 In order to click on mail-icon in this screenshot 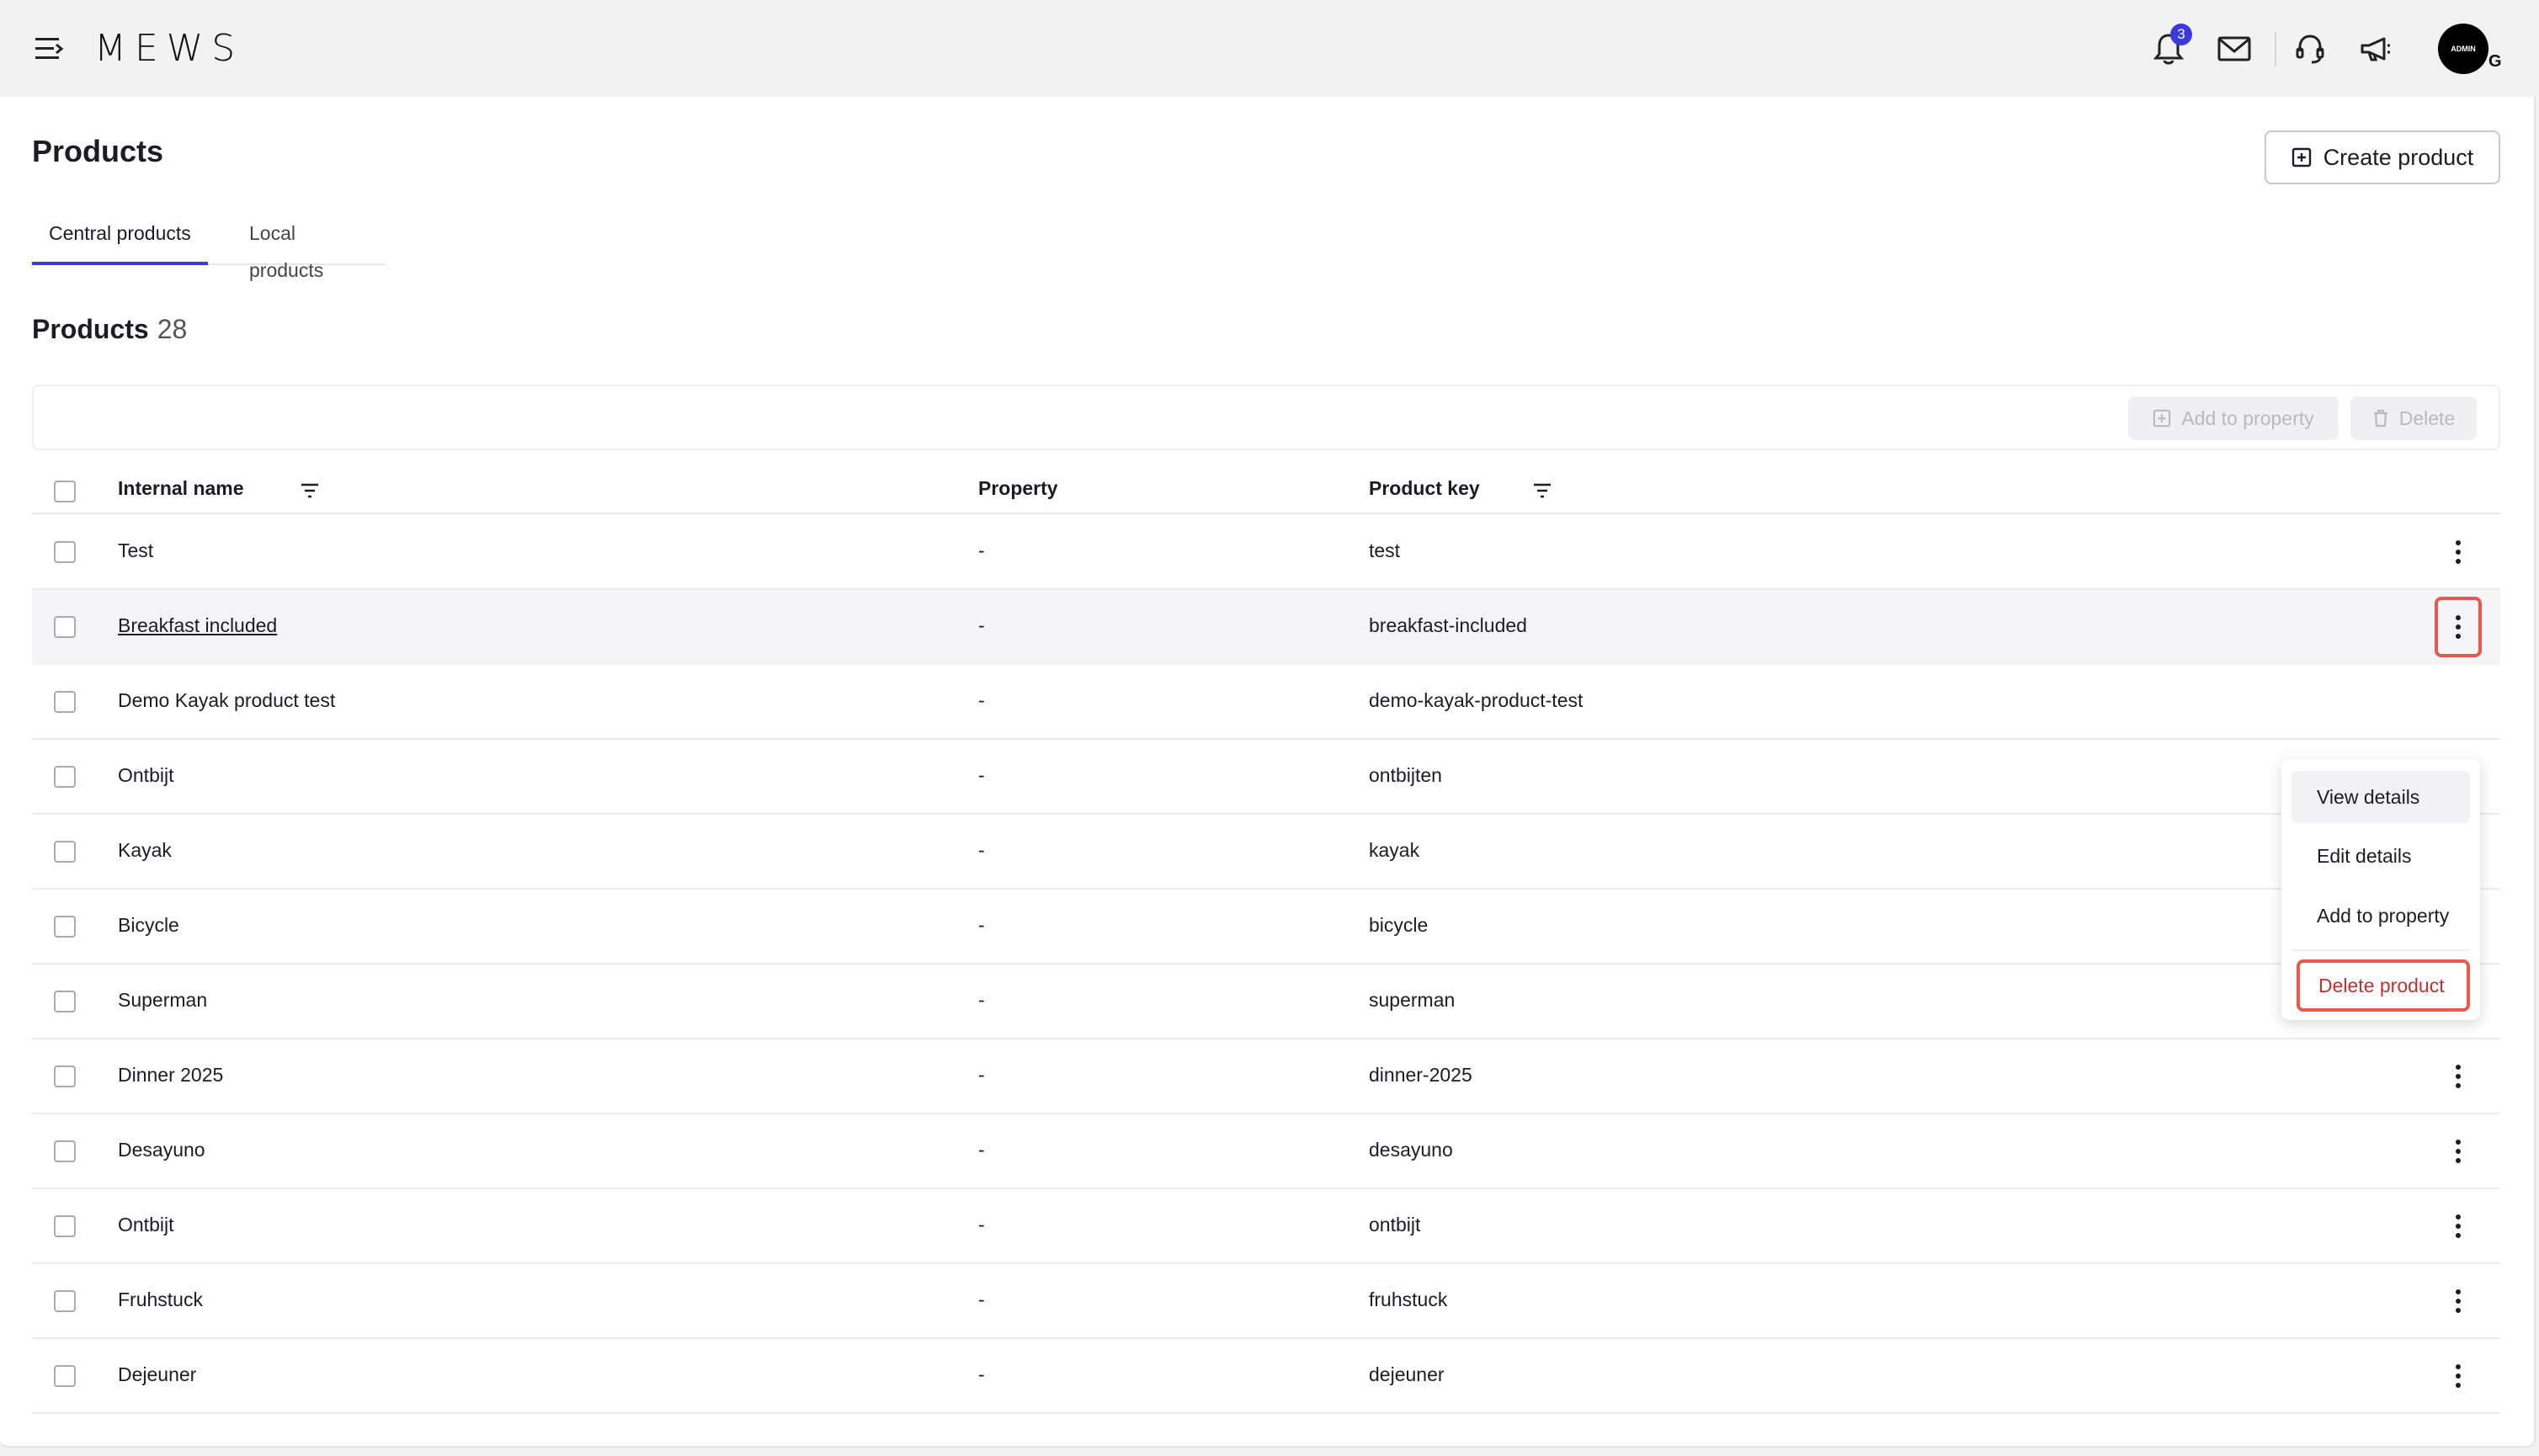, I will do `click(2234, 49)`.